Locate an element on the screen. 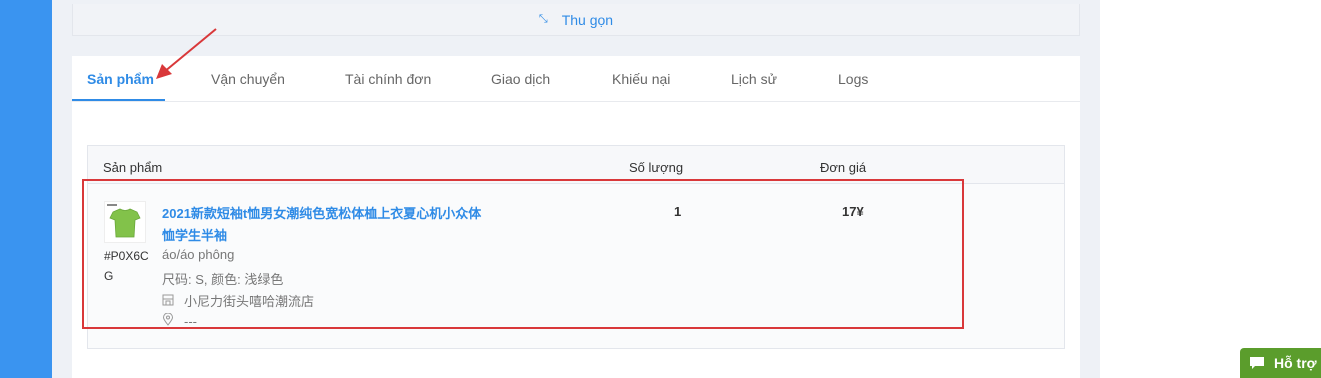 The width and height of the screenshot is (1321, 378). product-name-link: 2021新款短袖t恤男女潮纯色宽松体桖上衣夏心机小众体恤学生半袖 is located at coordinates (327, 225).